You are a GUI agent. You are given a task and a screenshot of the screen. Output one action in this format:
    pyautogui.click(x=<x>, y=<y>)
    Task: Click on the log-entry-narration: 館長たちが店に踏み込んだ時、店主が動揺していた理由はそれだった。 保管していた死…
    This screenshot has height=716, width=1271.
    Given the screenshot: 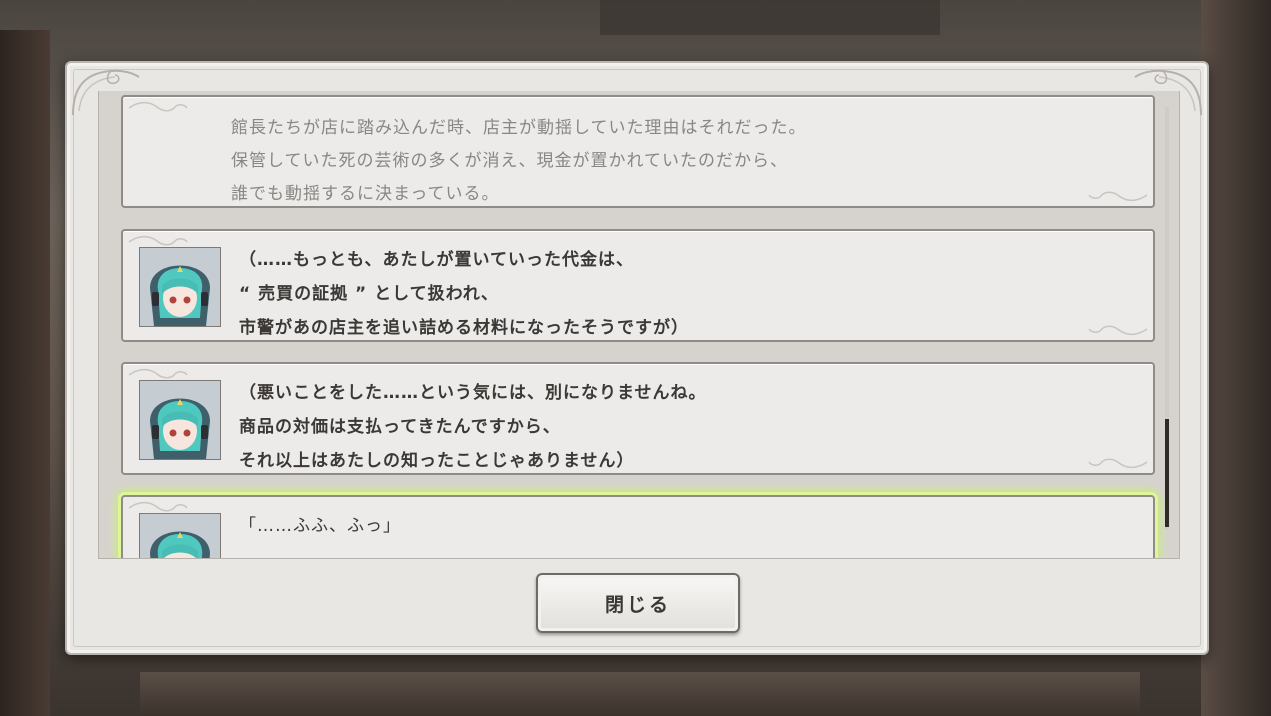 What is the action you would take?
    pyautogui.click(x=638, y=151)
    